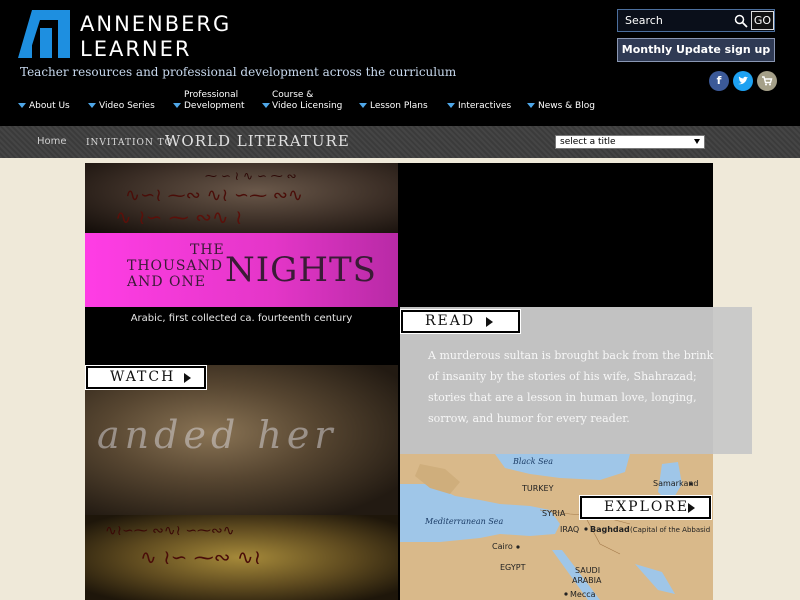 The width and height of the screenshot is (800, 600). What do you see at coordinates (743, 81) in the screenshot?
I see `twitter-icon` at bounding box center [743, 81].